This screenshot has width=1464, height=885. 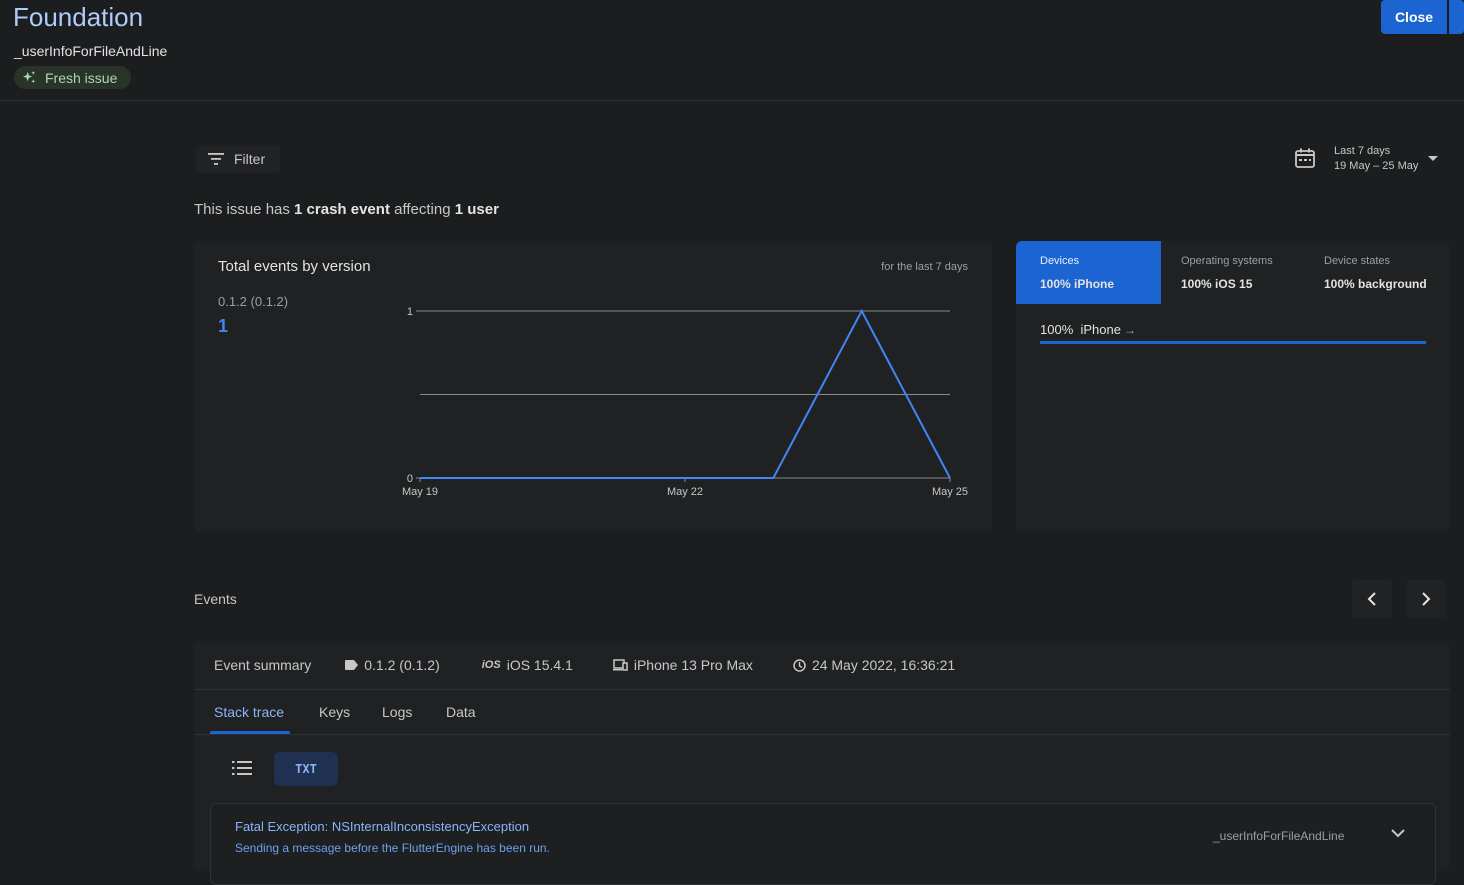 I want to click on ios-icon: iOS, so click(x=491, y=665).